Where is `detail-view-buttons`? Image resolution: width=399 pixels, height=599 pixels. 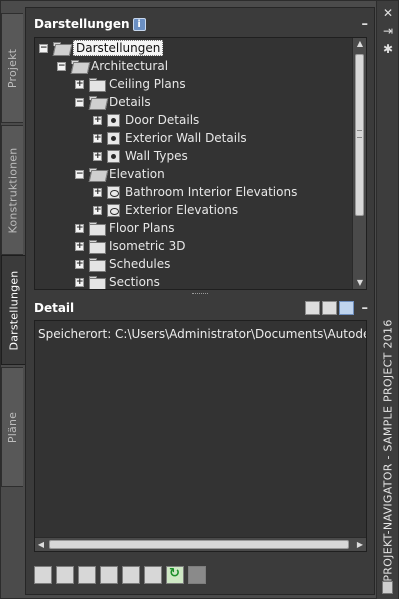 detail-view-buttons is located at coordinates (329, 308).